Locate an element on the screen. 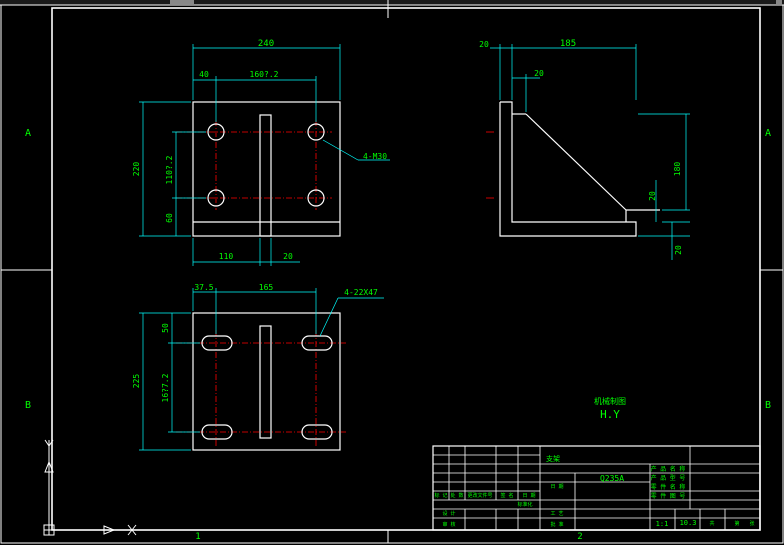  drawing-label-line2: H.Y is located at coordinates (610, 414).